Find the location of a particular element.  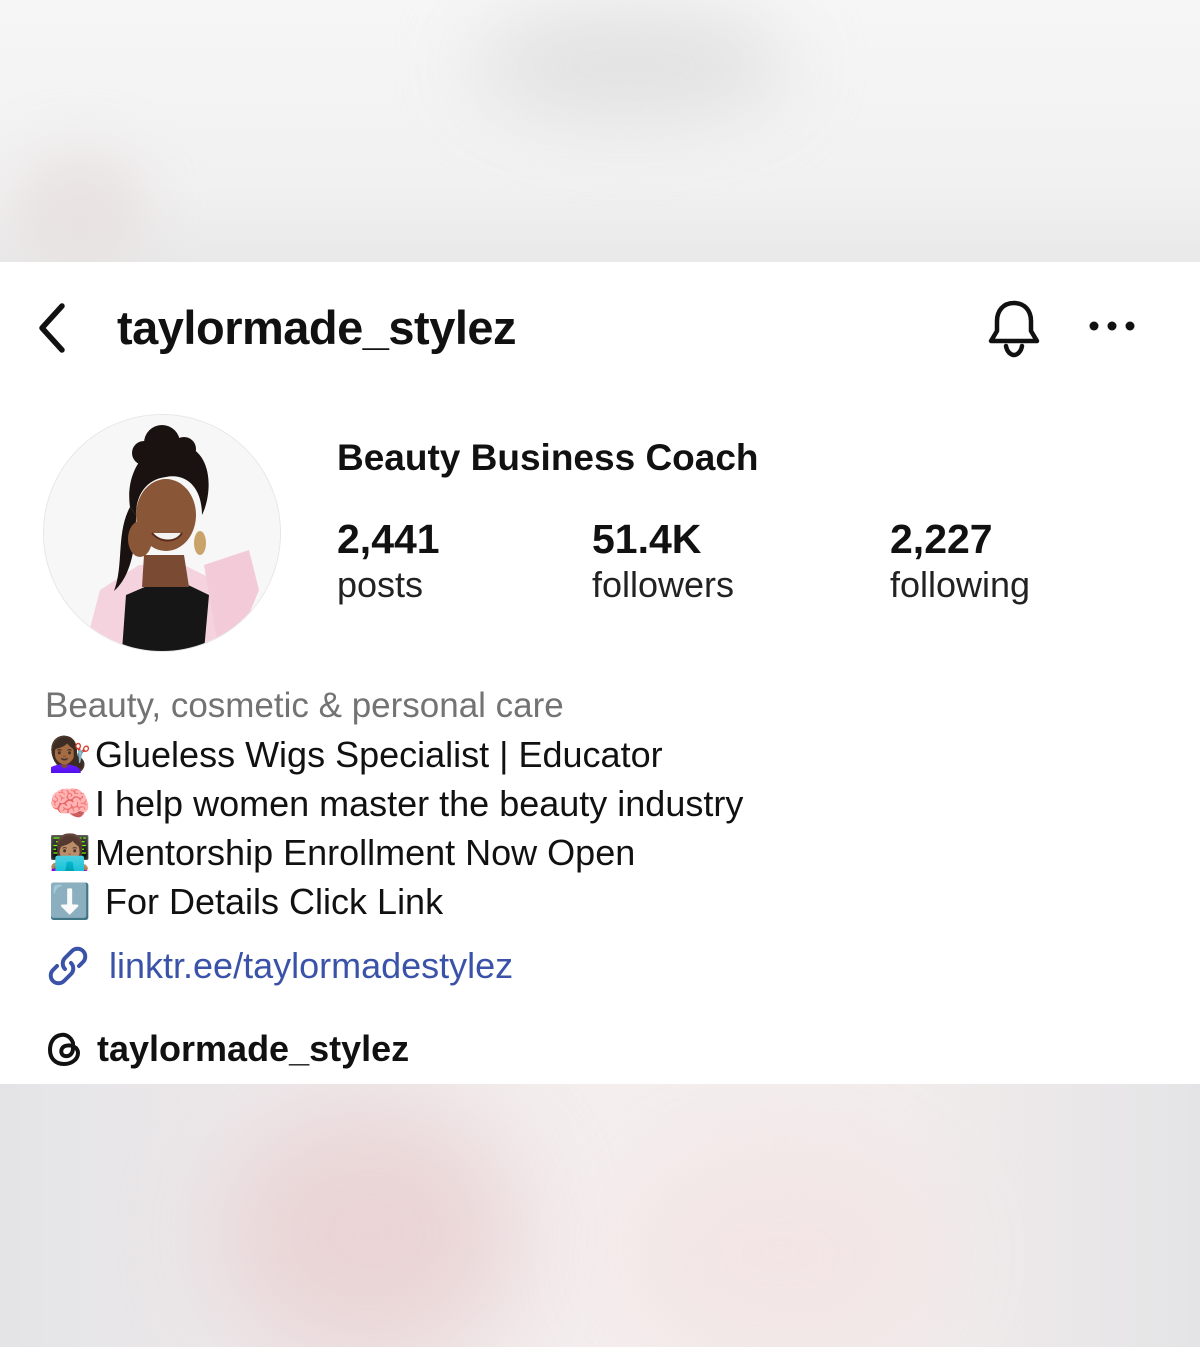

profile-username-title: taylormade_stylez is located at coordinates (317, 327).